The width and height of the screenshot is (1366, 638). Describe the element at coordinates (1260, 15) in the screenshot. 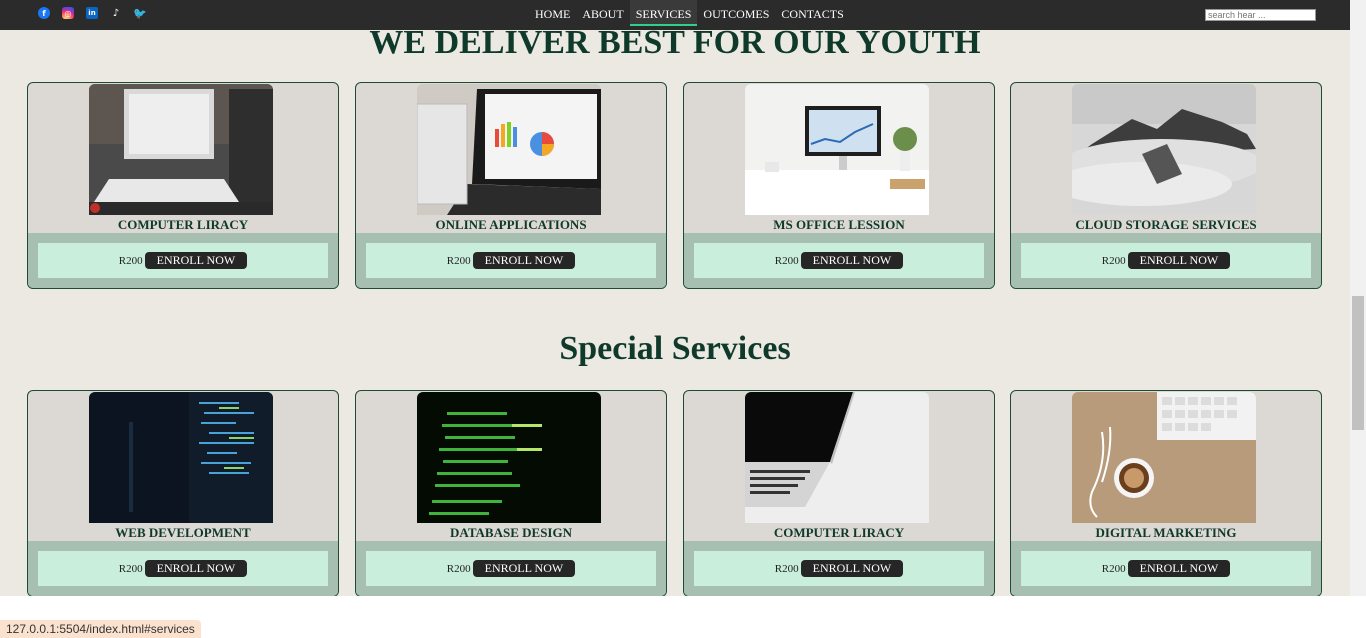

I see `search-input` at that location.